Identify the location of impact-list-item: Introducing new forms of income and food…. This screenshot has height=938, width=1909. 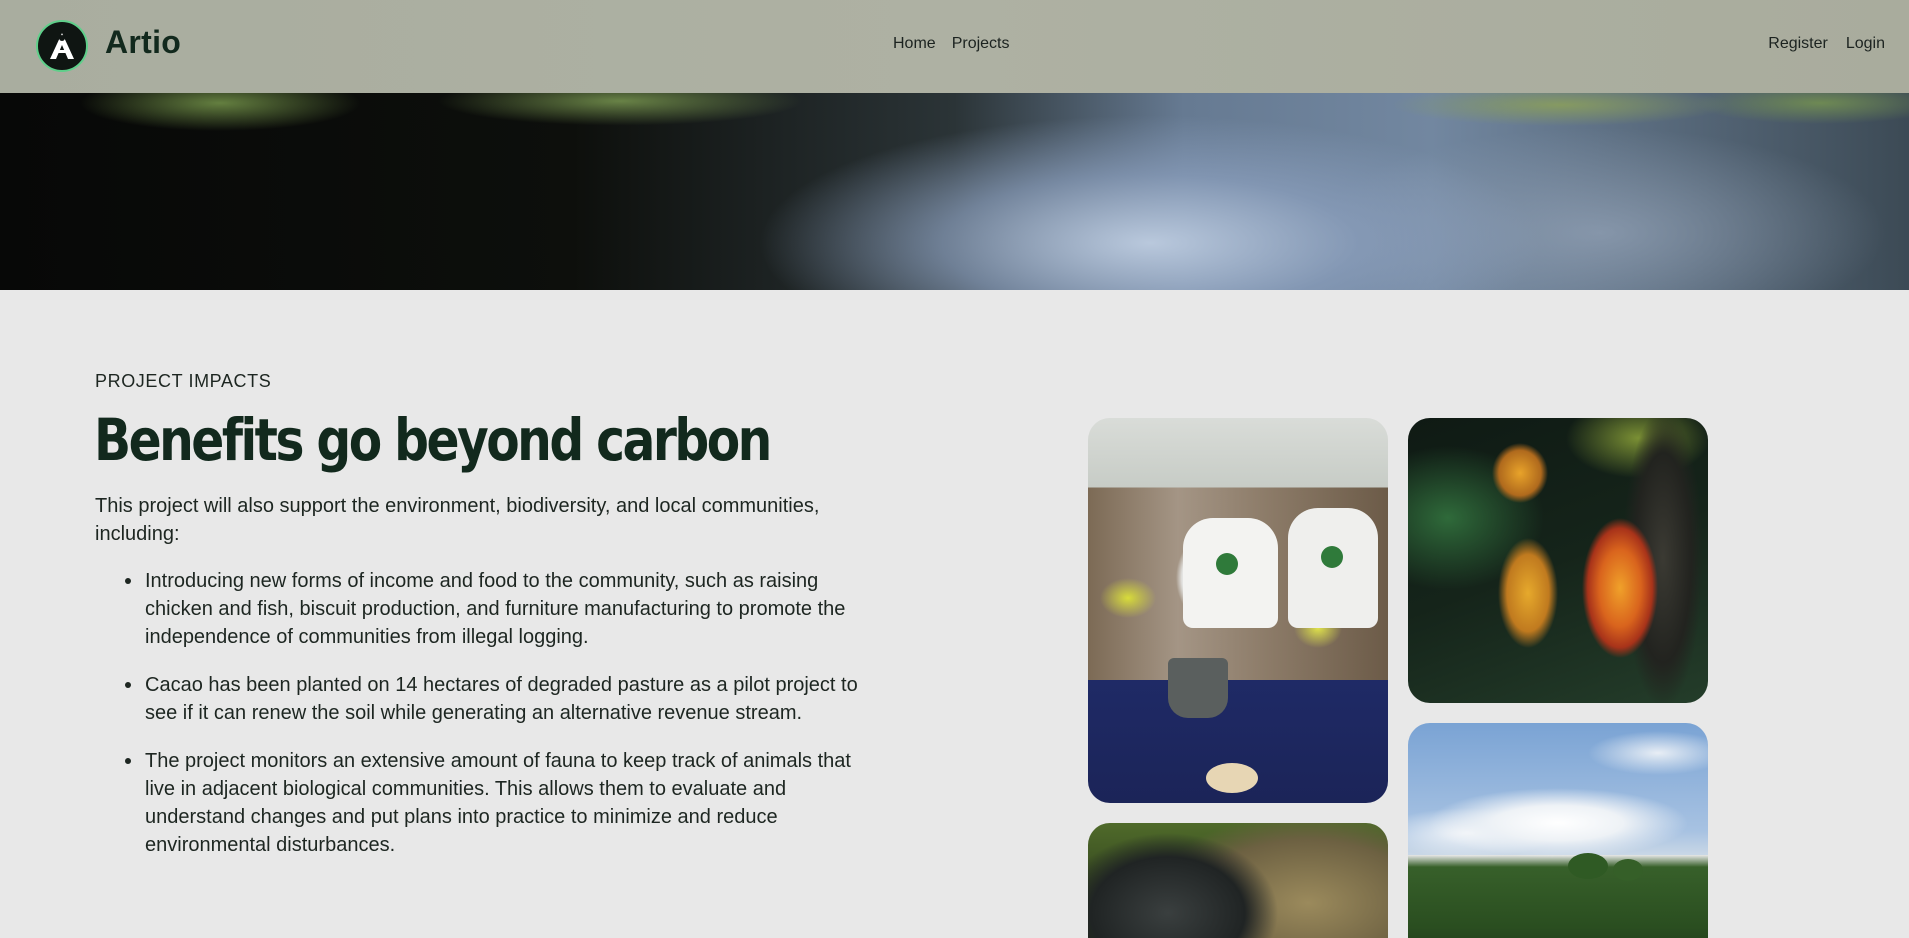
(500, 609).